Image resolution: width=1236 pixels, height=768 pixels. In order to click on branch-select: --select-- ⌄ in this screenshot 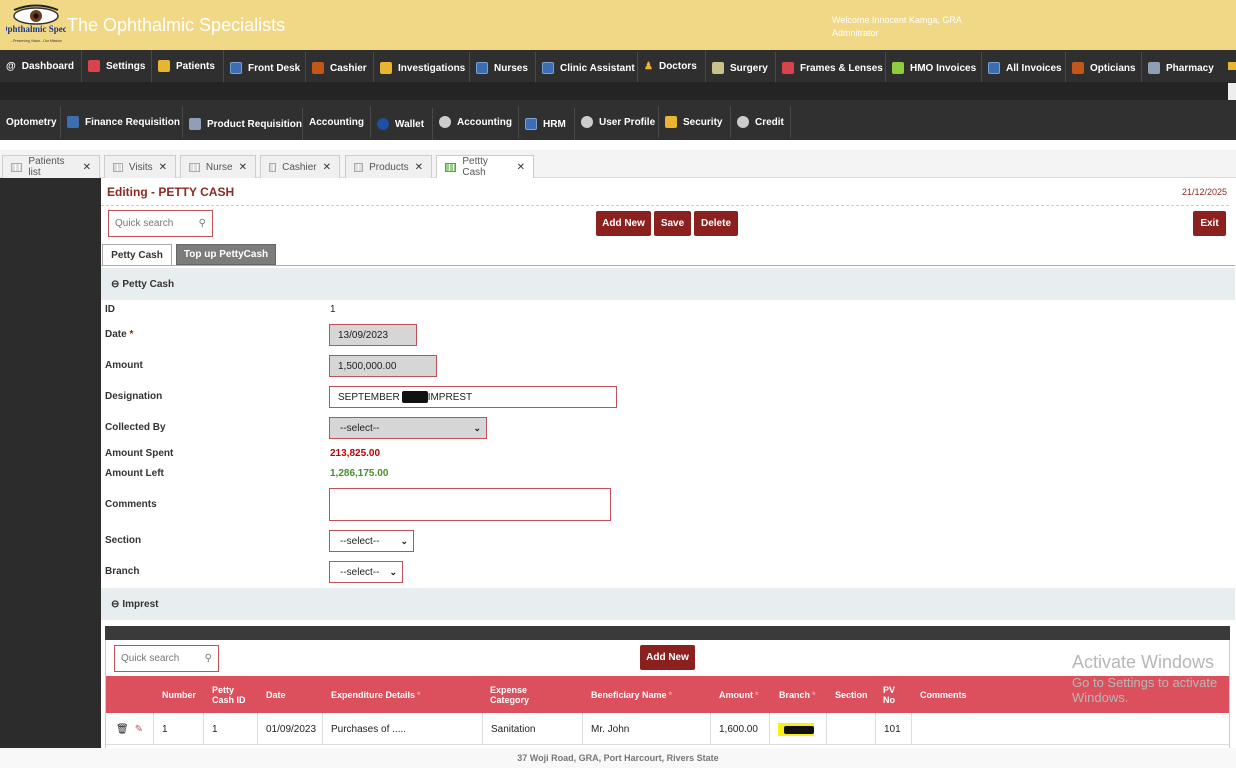, I will do `click(366, 572)`.